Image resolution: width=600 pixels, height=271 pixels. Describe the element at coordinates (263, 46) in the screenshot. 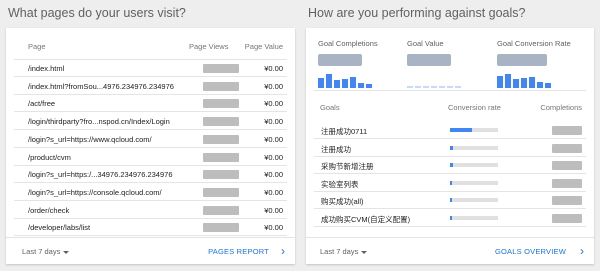

I see `page-value-column-header: Page Value` at that location.